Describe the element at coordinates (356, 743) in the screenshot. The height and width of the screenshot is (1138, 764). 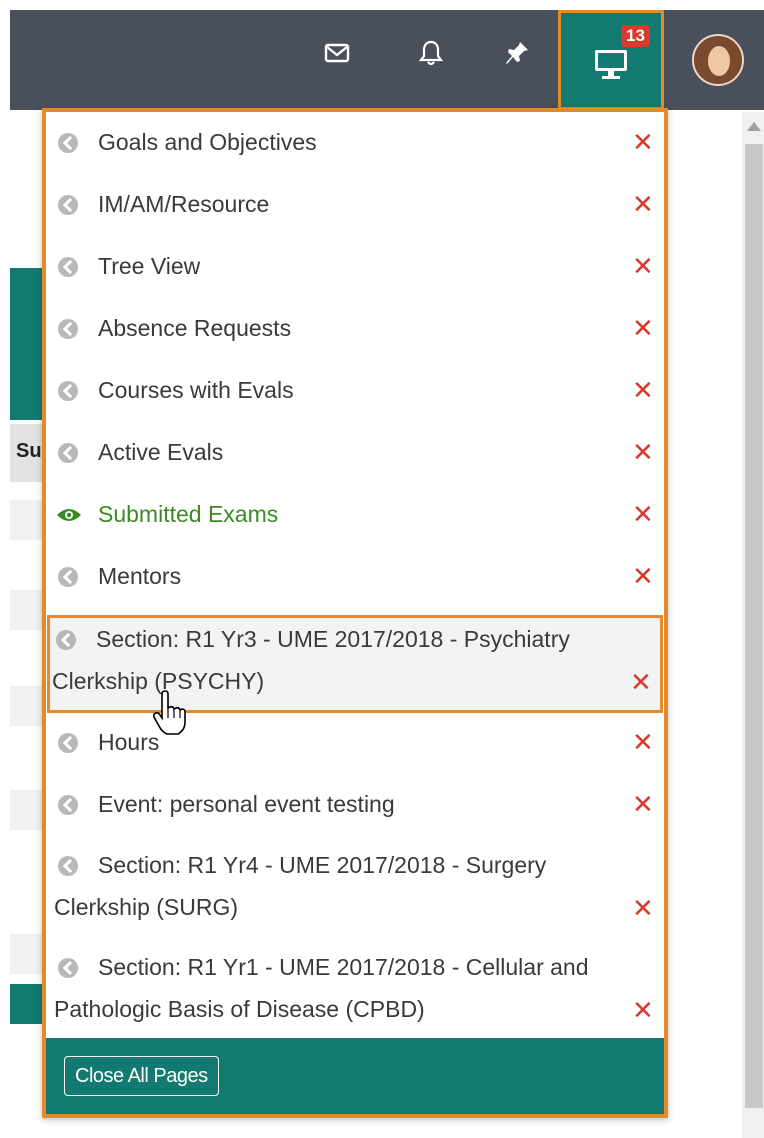
I see `page-item-hours: Hours ✕` at that location.